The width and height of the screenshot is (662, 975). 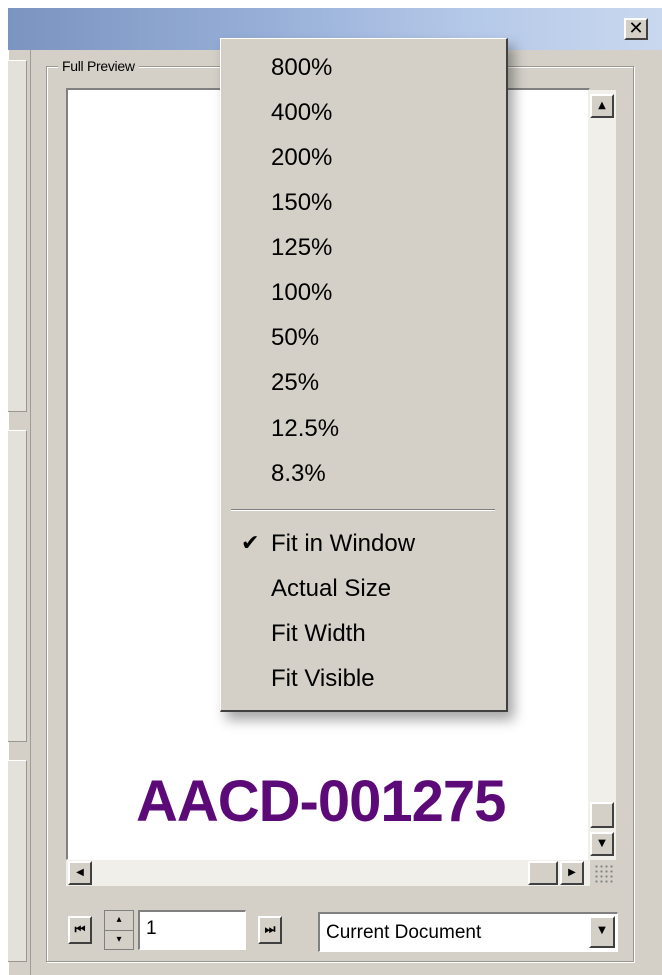 I want to click on scroll-thumb-horizontal, so click(x=543, y=873).